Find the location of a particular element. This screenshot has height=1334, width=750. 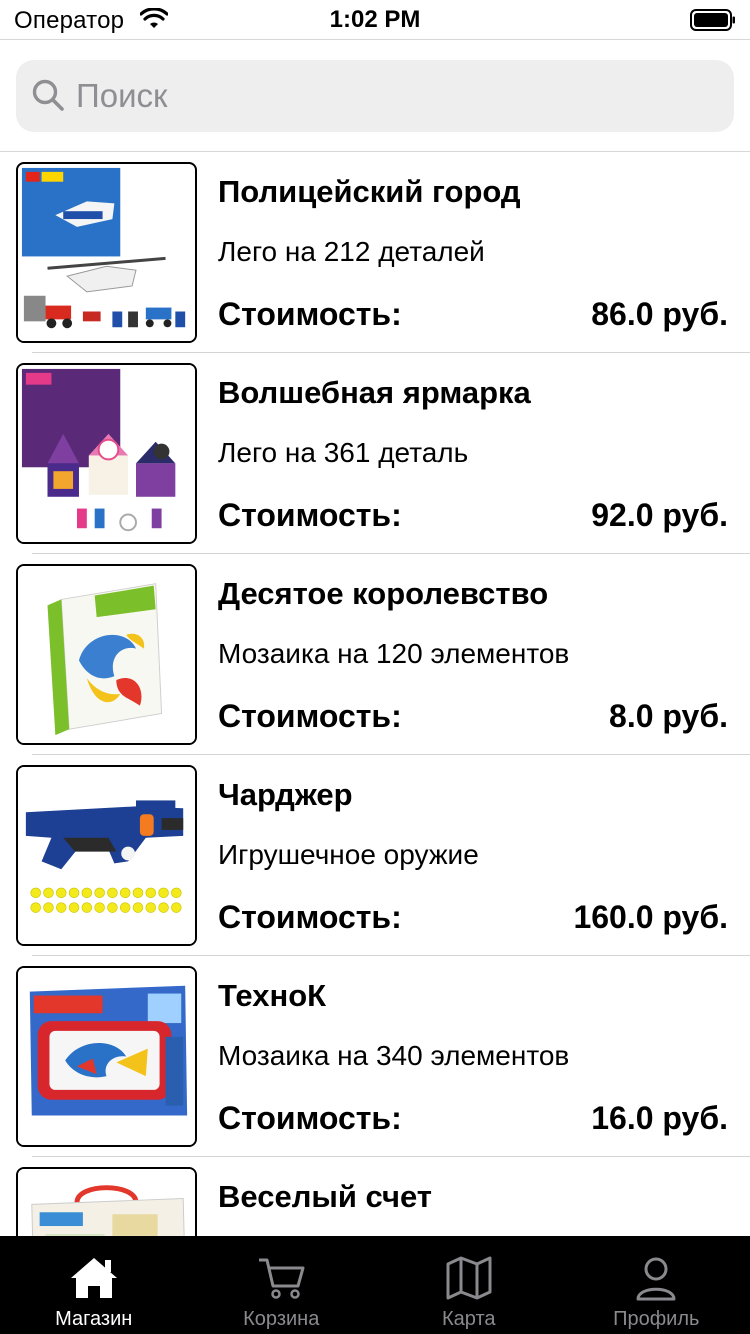

profile-icon is located at coordinates (656, 1279).